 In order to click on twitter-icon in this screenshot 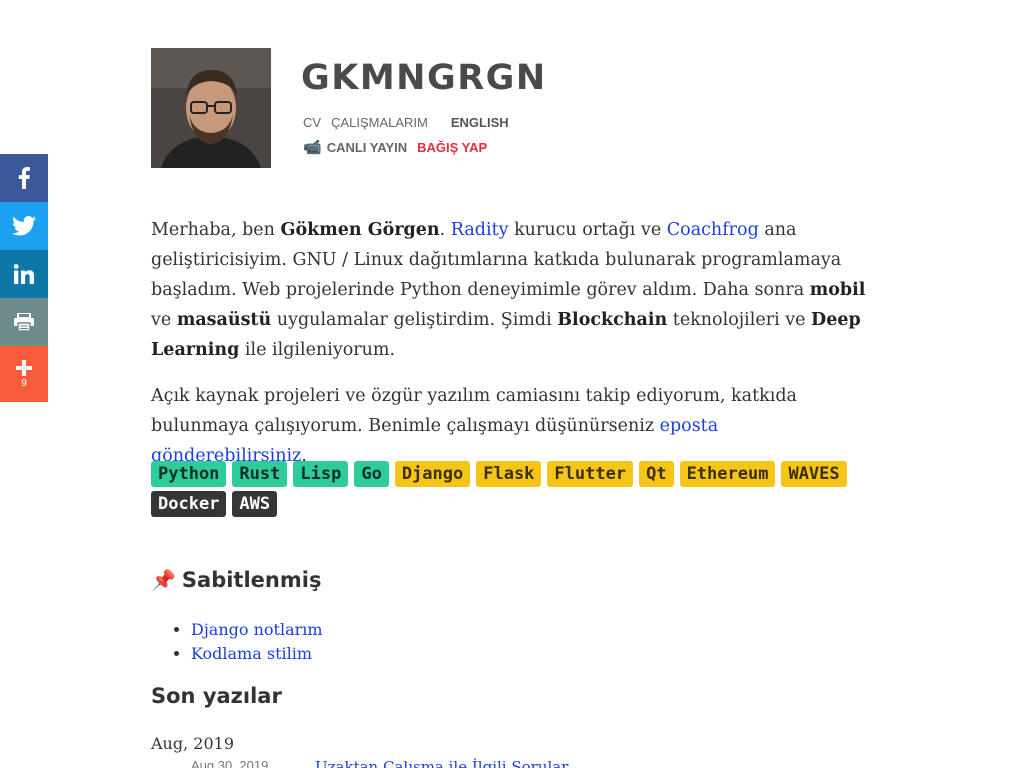, I will do `click(24, 226)`.